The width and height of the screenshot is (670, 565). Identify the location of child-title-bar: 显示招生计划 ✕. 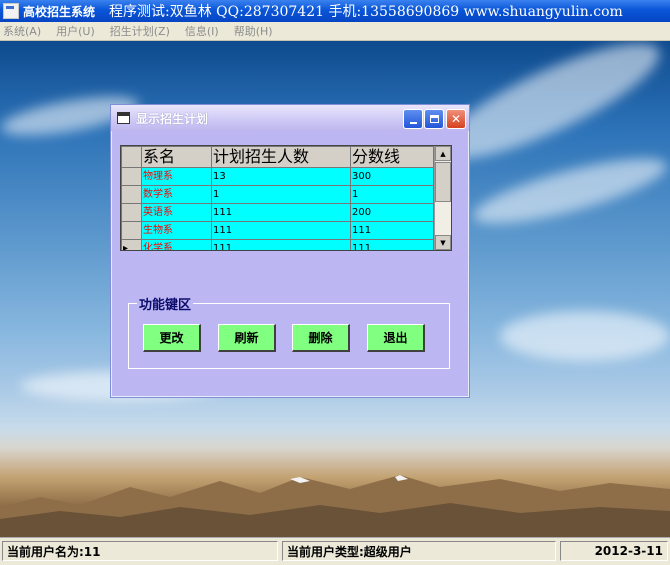
(290, 118).